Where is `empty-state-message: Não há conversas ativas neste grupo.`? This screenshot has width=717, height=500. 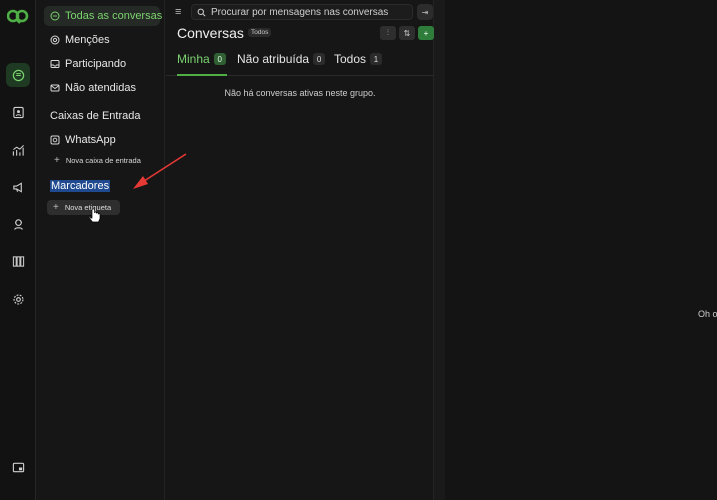 empty-state-message: Não há conversas ativas neste grupo. is located at coordinates (300, 93).